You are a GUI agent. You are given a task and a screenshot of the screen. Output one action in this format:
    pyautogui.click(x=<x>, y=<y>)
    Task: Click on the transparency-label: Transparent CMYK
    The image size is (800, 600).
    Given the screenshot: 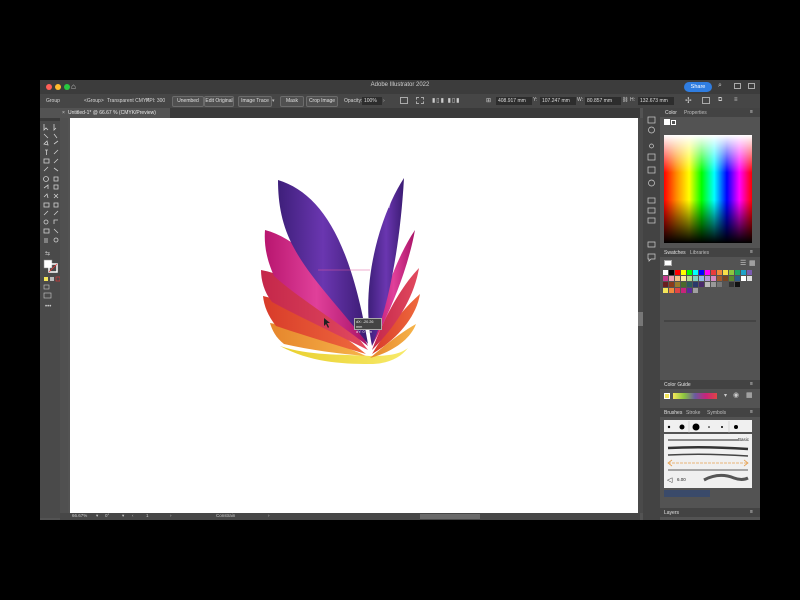 What is the action you would take?
    pyautogui.click(x=128, y=101)
    